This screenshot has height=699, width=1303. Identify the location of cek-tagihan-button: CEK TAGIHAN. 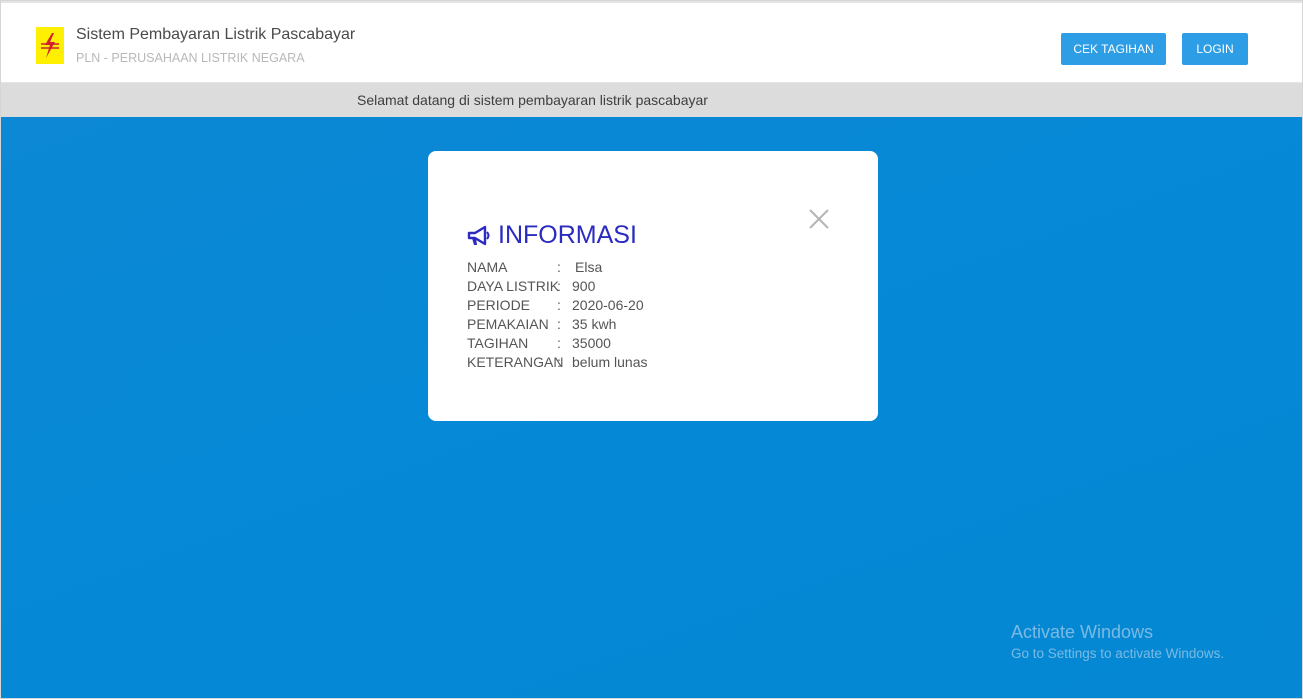
(1113, 49).